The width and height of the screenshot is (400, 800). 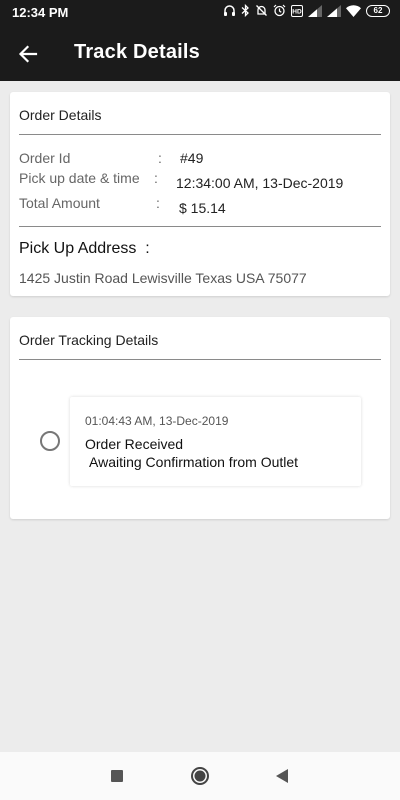 What do you see at coordinates (40, 12) in the screenshot?
I see `status-time: 12:34 PM` at bounding box center [40, 12].